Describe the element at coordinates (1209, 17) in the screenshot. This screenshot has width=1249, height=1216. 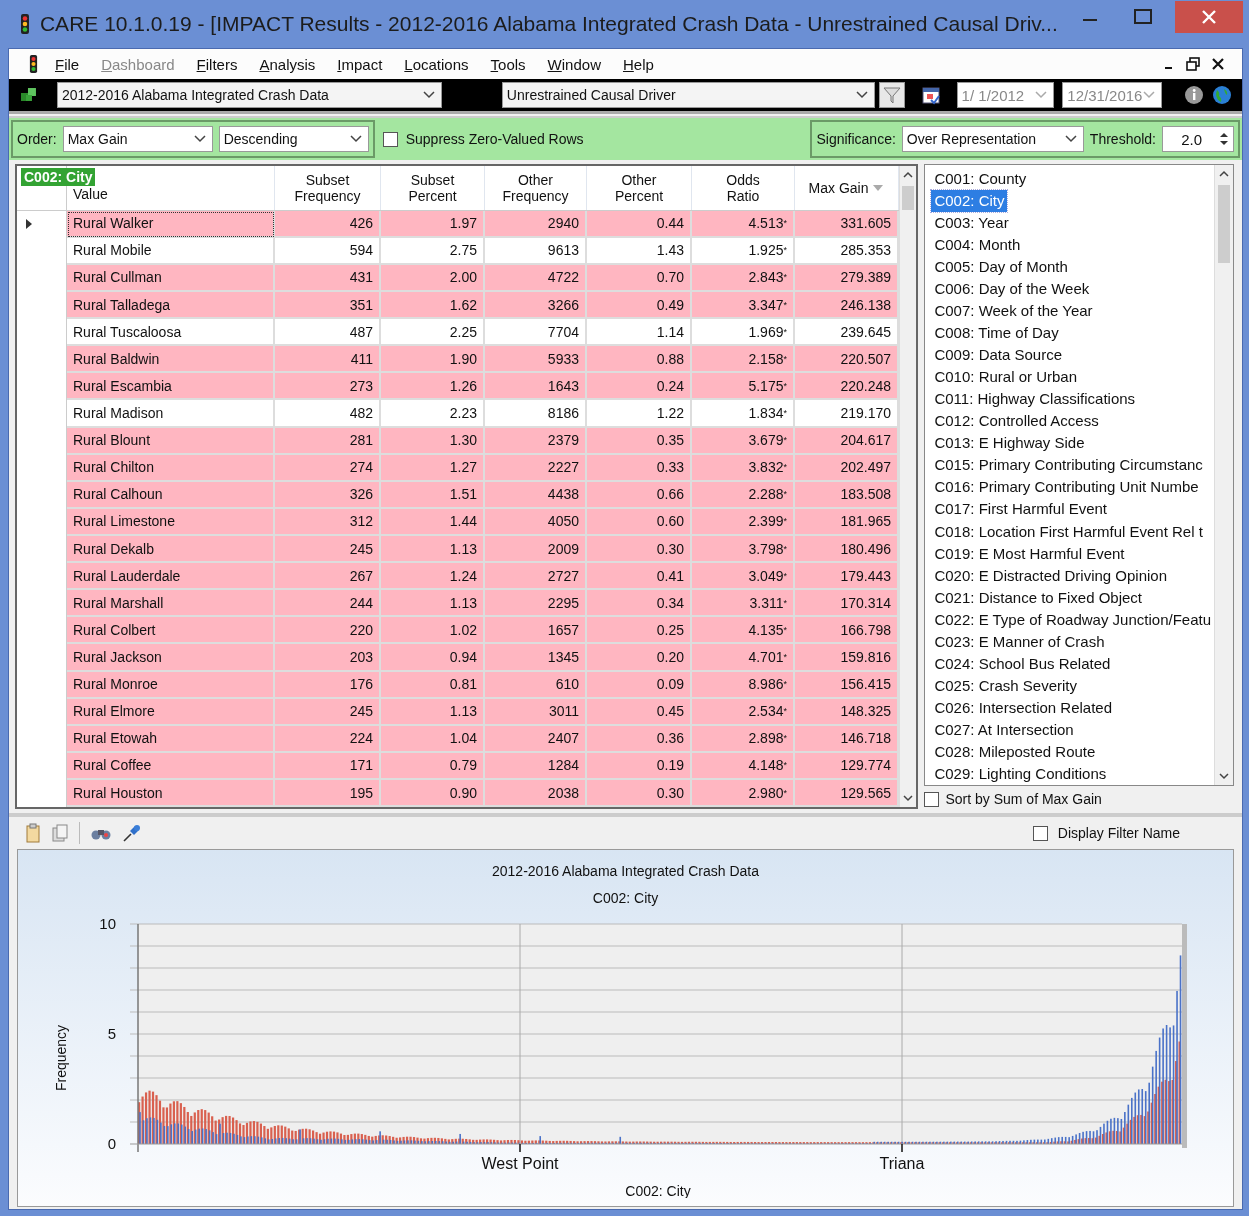
I see `close-button` at that location.